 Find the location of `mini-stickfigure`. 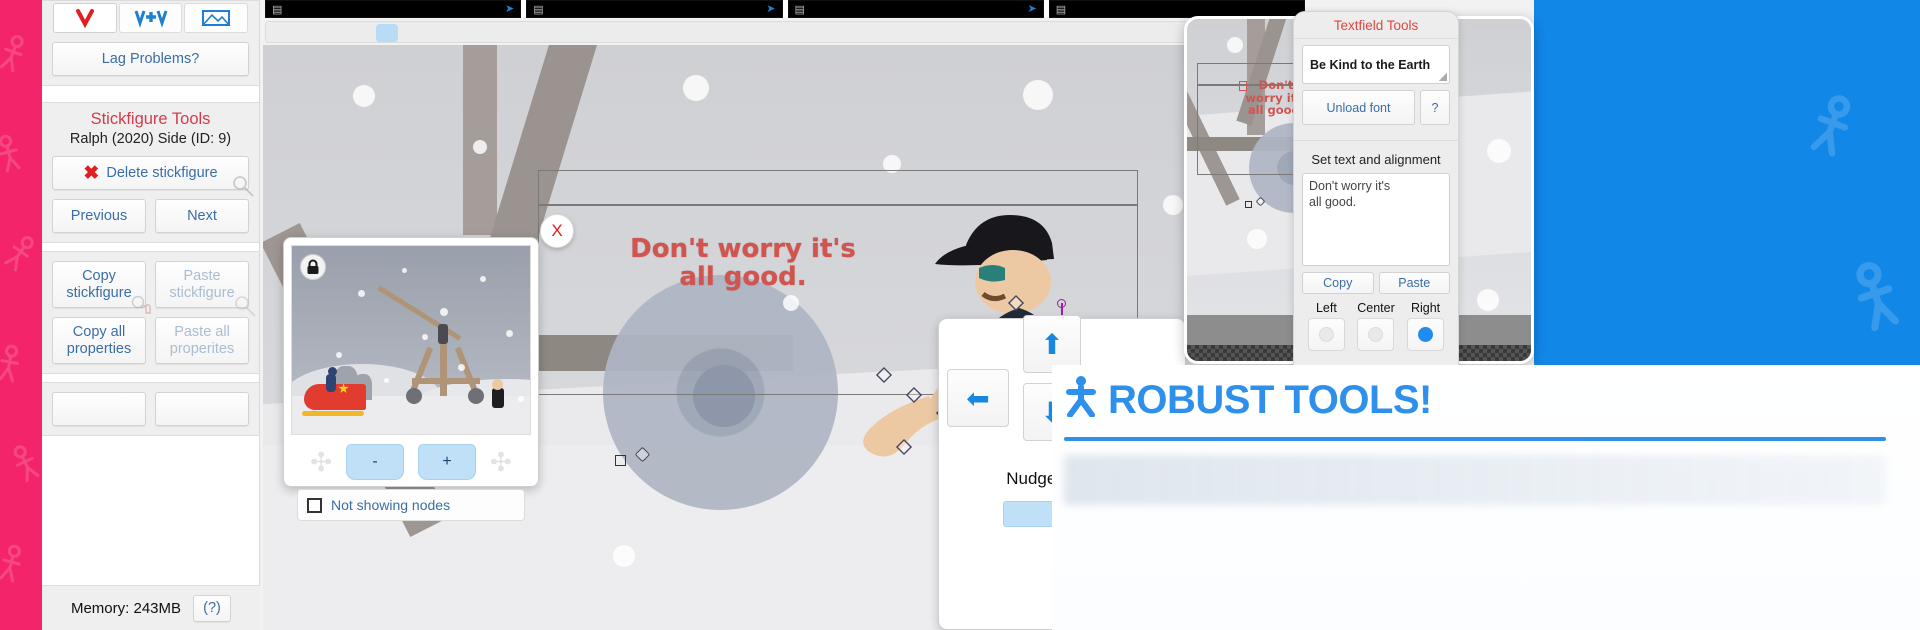

mini-stickfigure is located at coordinates (498, 398).